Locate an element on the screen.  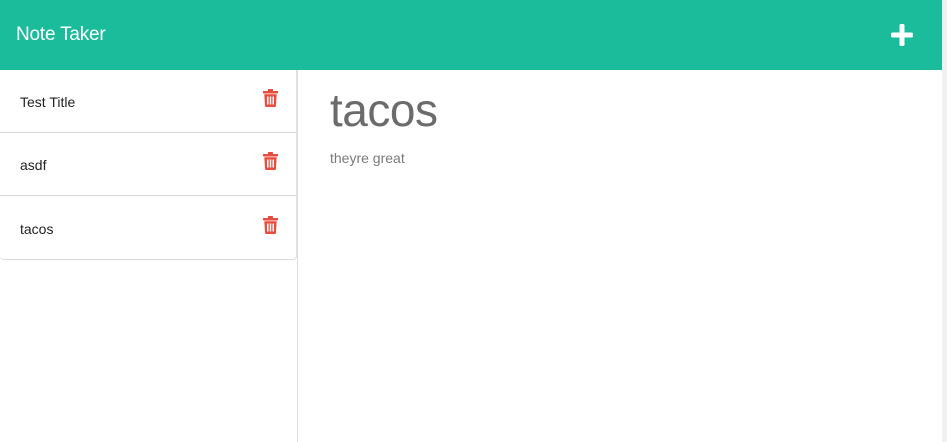
note-list-title: tacos is located at coordinates (37, 228).